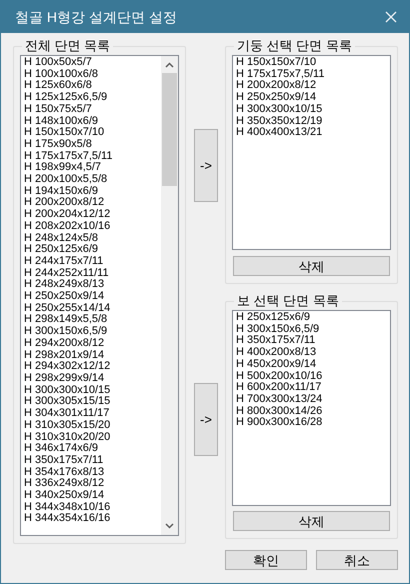 The height and width of the screenshot is (584, 410). Describe the element at coordinates (288, 301) in the screenshot. I see `group-title: 보 선택 단면 목록` at that location.